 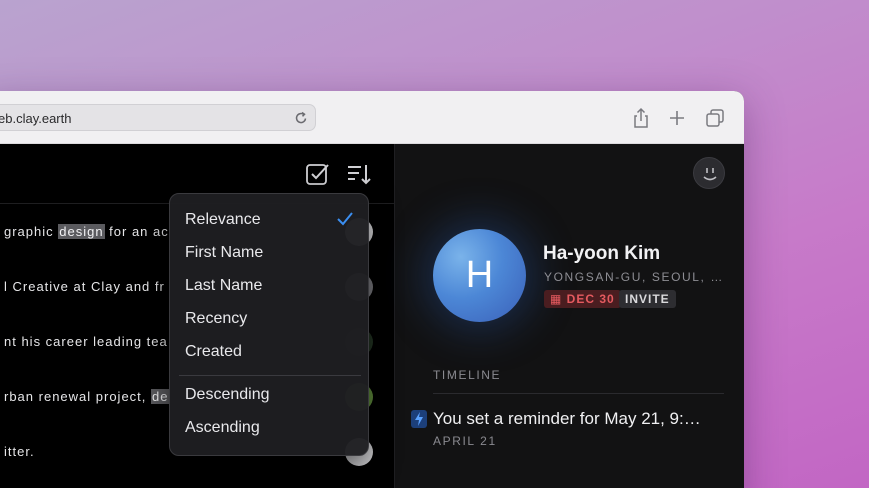 I want to click on snippet-text: nt his career leading tea, so click(x=86, y=341).